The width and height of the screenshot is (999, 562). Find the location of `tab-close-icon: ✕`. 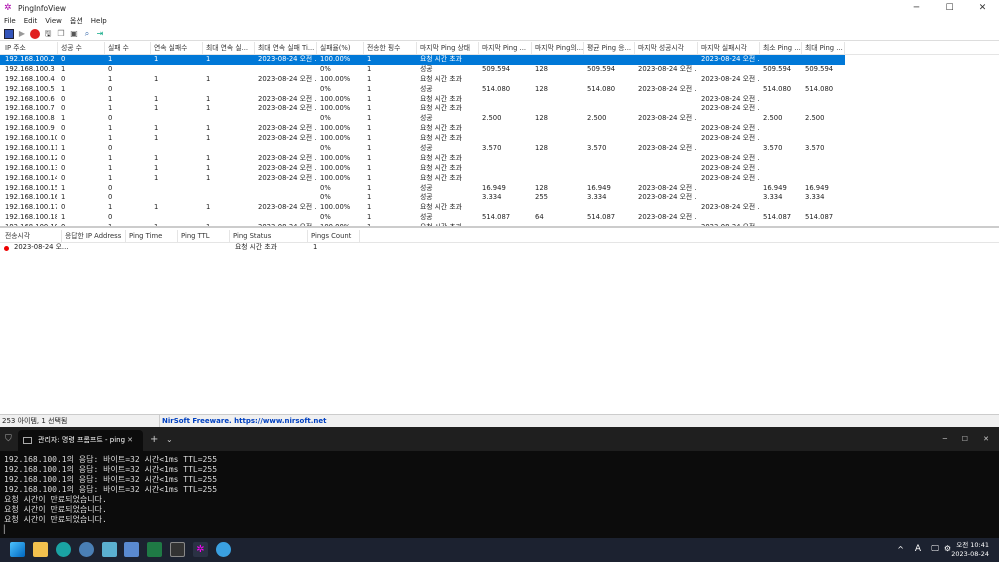

tab-close-icon: ✕ is located at coordinates (130, 440).